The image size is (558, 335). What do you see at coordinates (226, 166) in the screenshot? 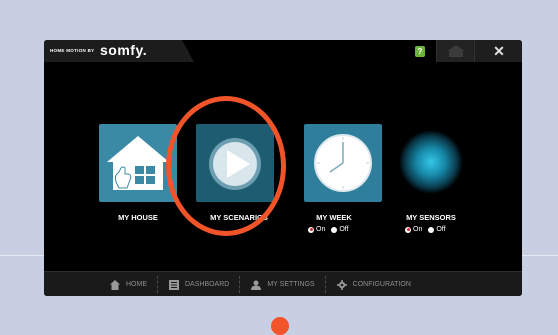
I see `highlight-circle-annotation` at bounding box center [226, 166].